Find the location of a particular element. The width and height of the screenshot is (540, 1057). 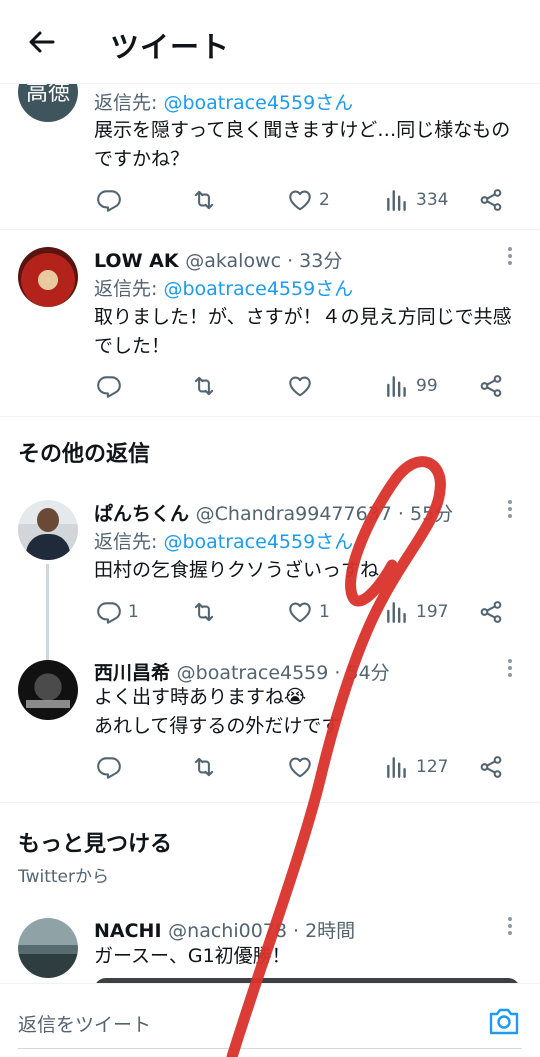

suggested-tweet: NACHI @nachi0078 · 2時間 ガースー、G1初優勝！ is located at coordinates (270, 948).